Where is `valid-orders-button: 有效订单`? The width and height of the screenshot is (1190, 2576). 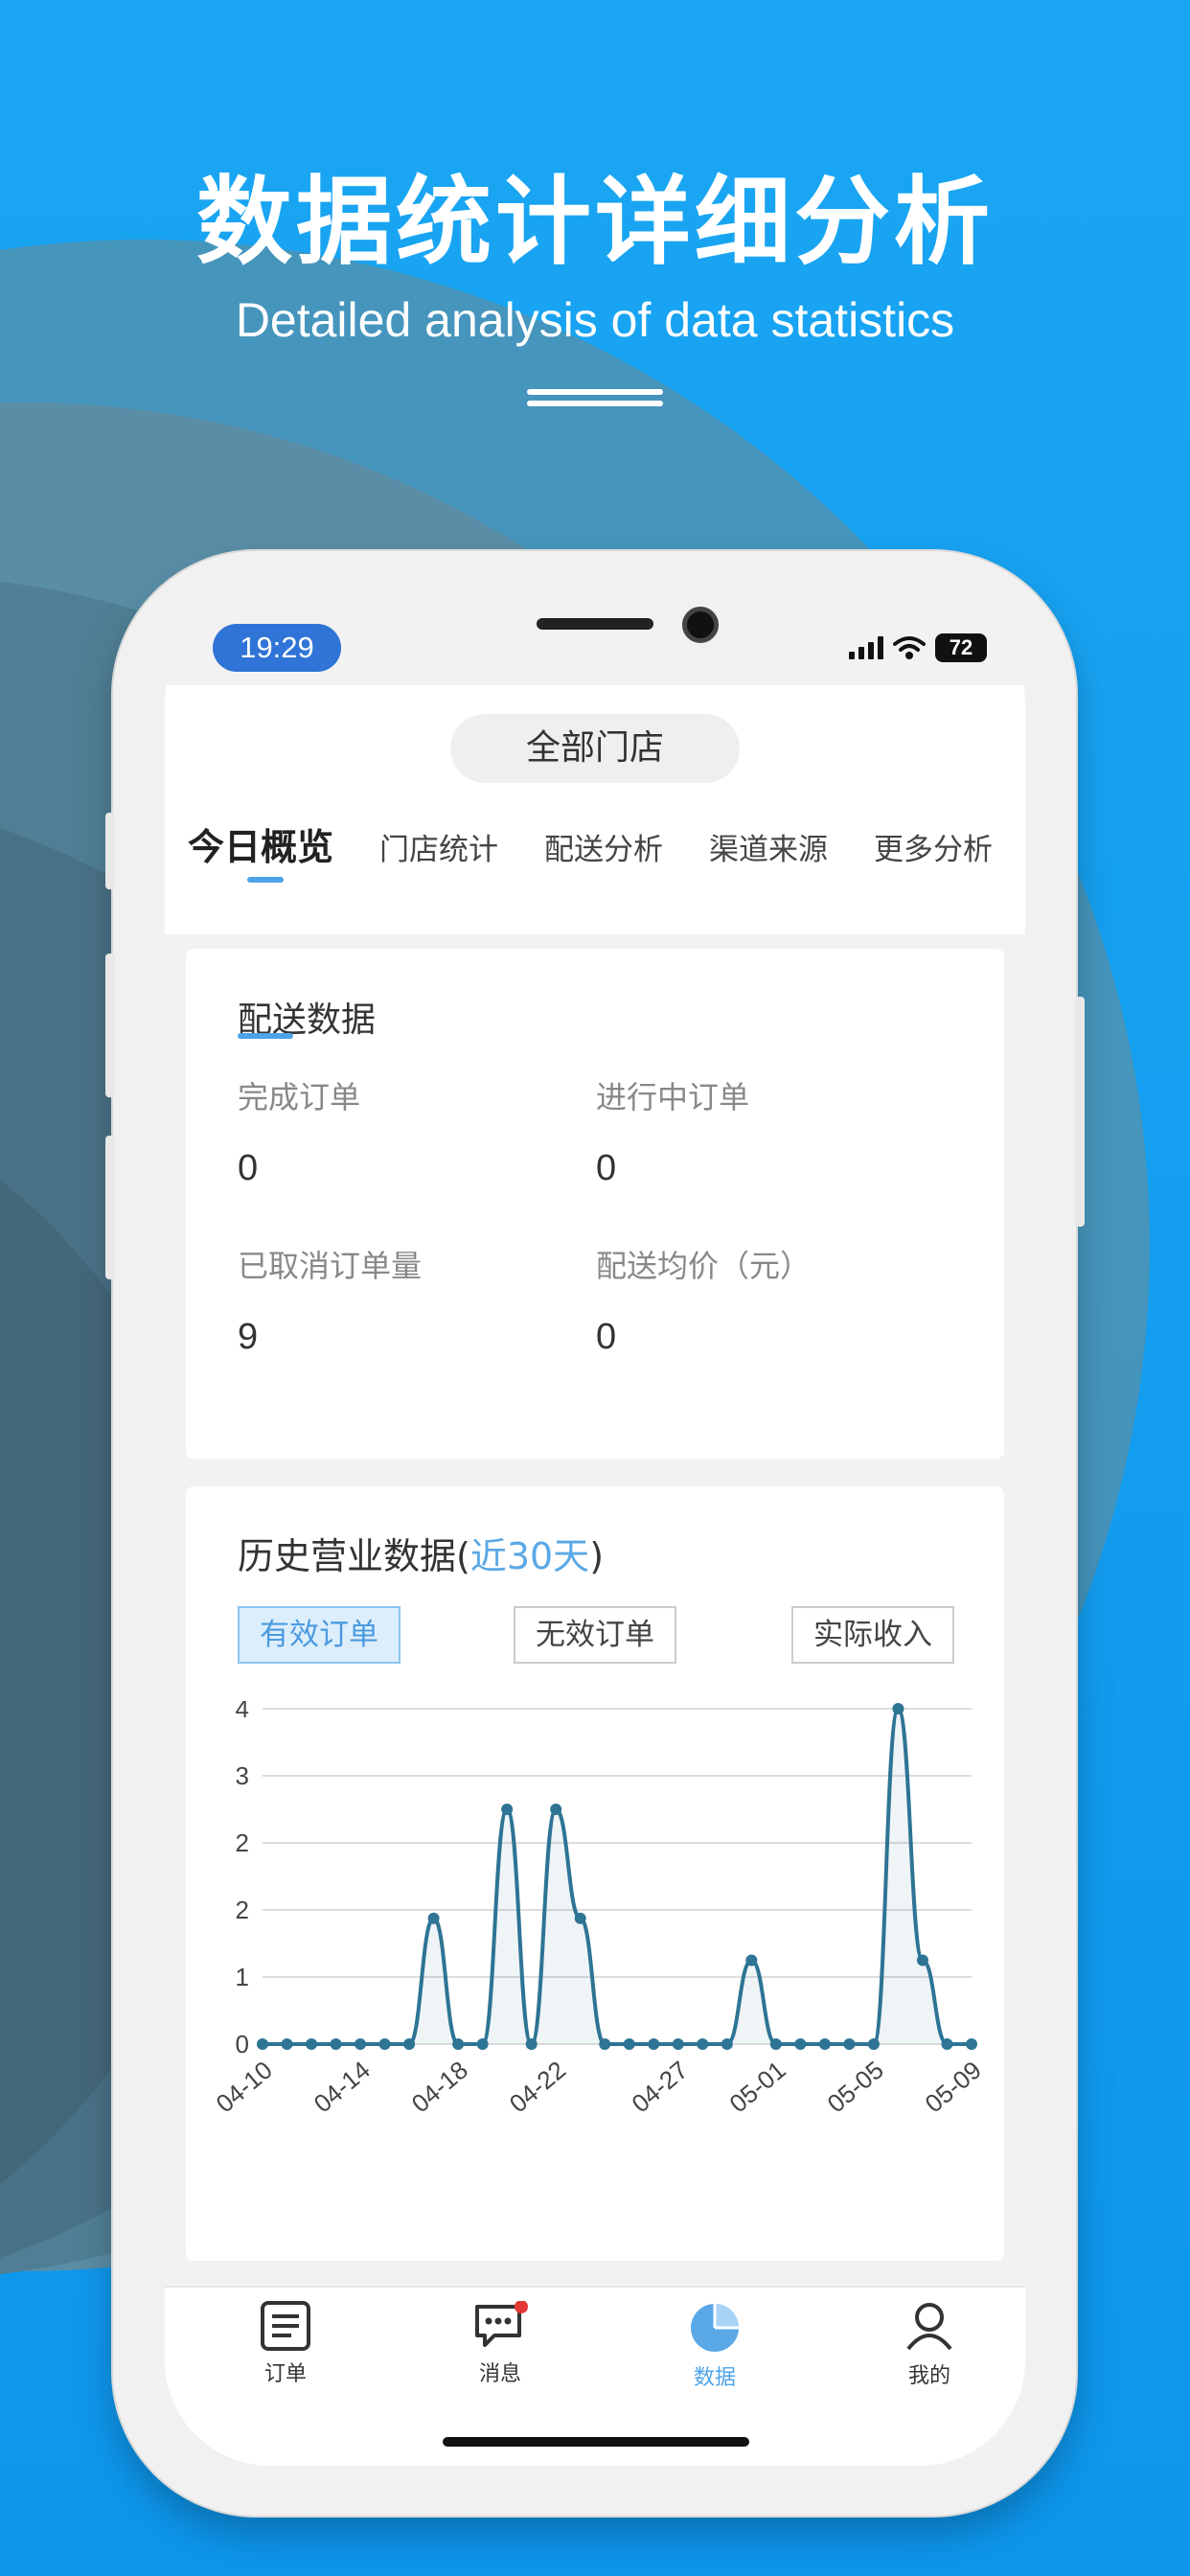
valid-orders-button: 有效订单 is located at coordinates (319, 1635).